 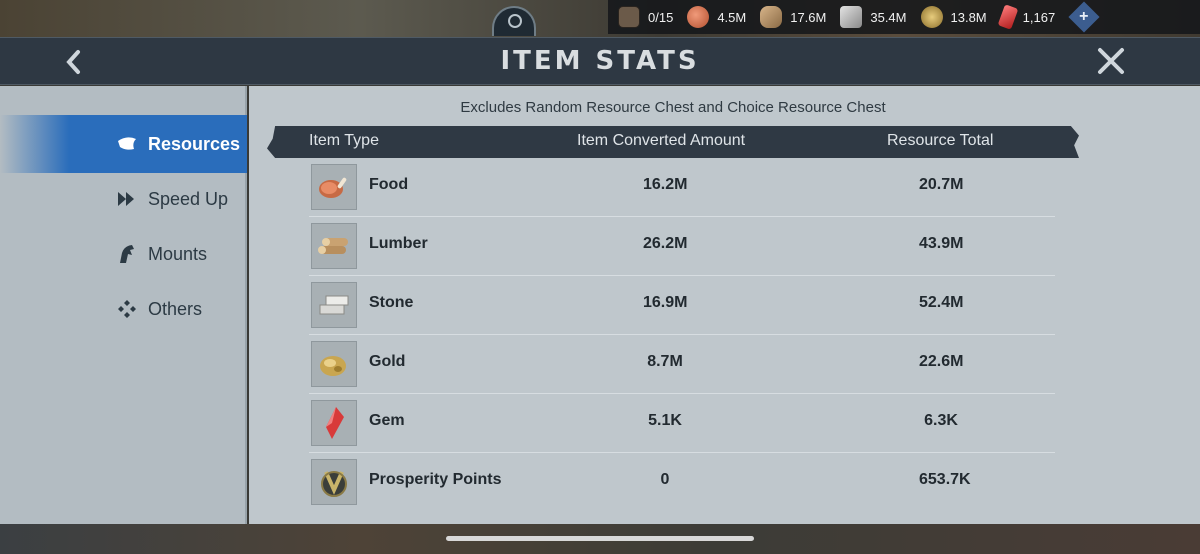 I want to click on resource-gold: 13.8M, so click(x=953, y=17).